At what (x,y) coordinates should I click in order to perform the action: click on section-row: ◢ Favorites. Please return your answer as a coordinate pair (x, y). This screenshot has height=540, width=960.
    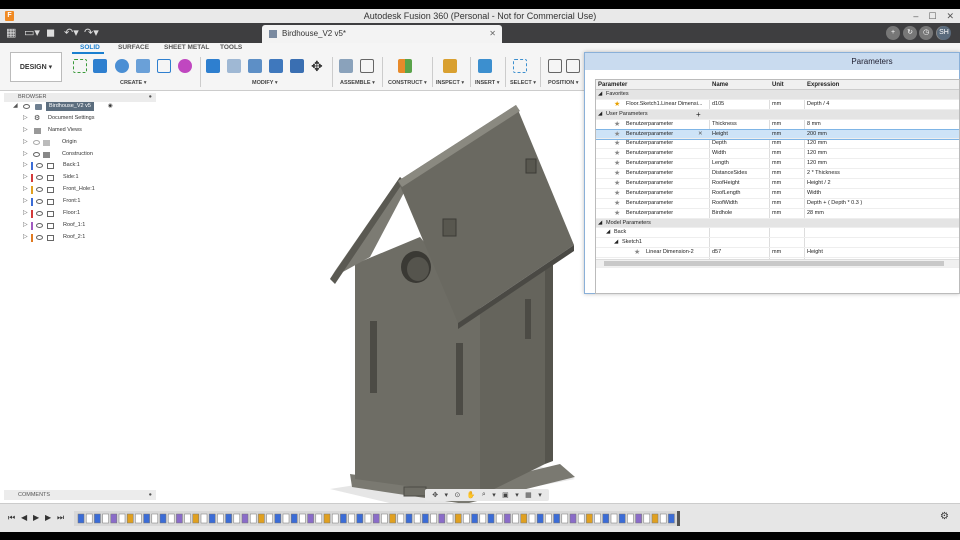
    Looking at the image, I should click on (777, 95).